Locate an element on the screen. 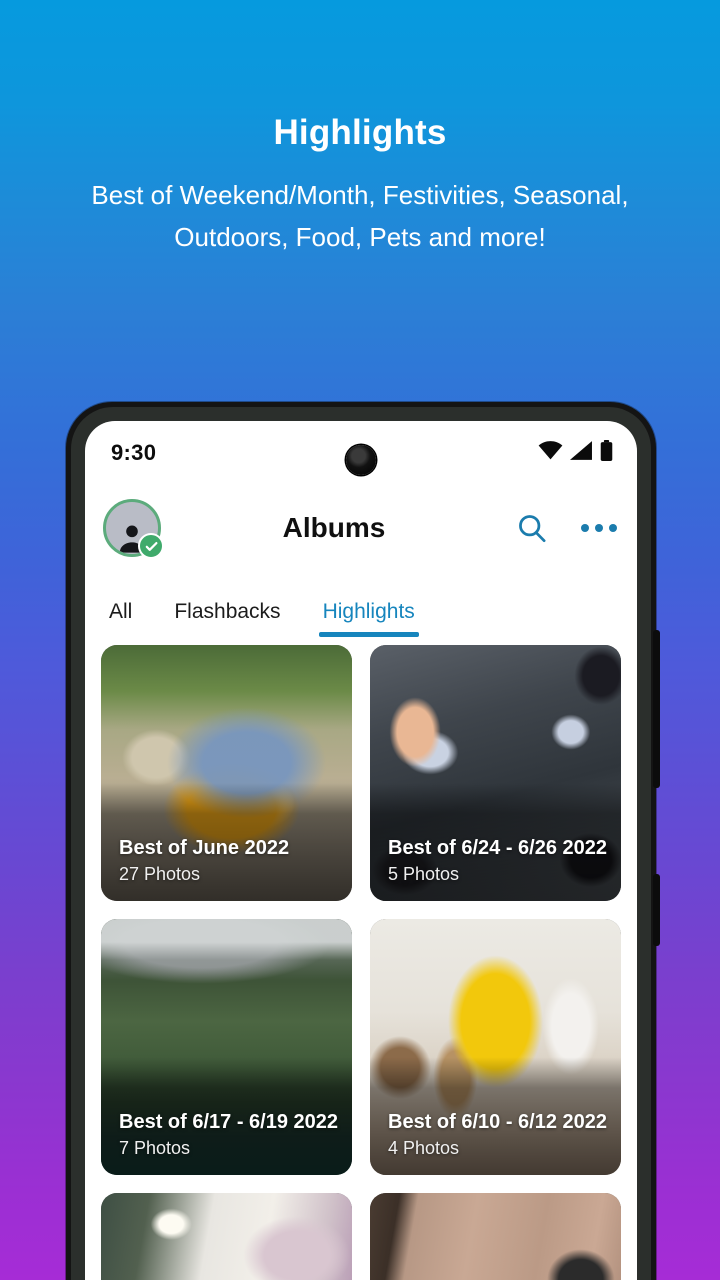  album-card: Best of 6/24 - 6/26 2022 5 Photos is located at coordinates (495, 773).